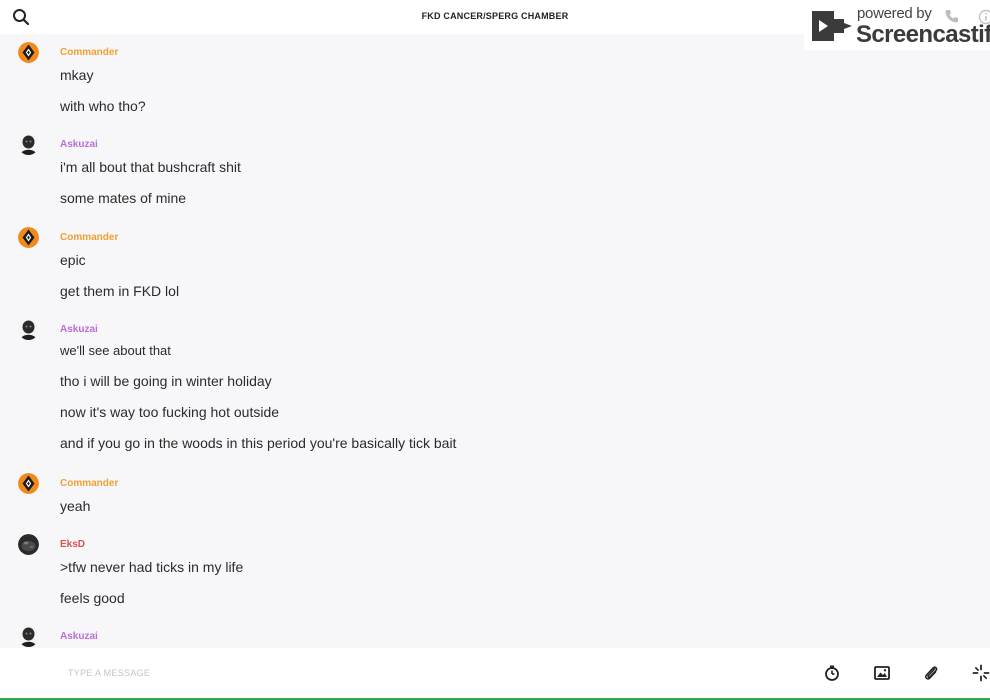 This screenshot has height=700, width=990. What do you see at coordinates (123, 198) in the screenshot?
I see `message-text: some mates of mine` at bounding box center [123, 198].